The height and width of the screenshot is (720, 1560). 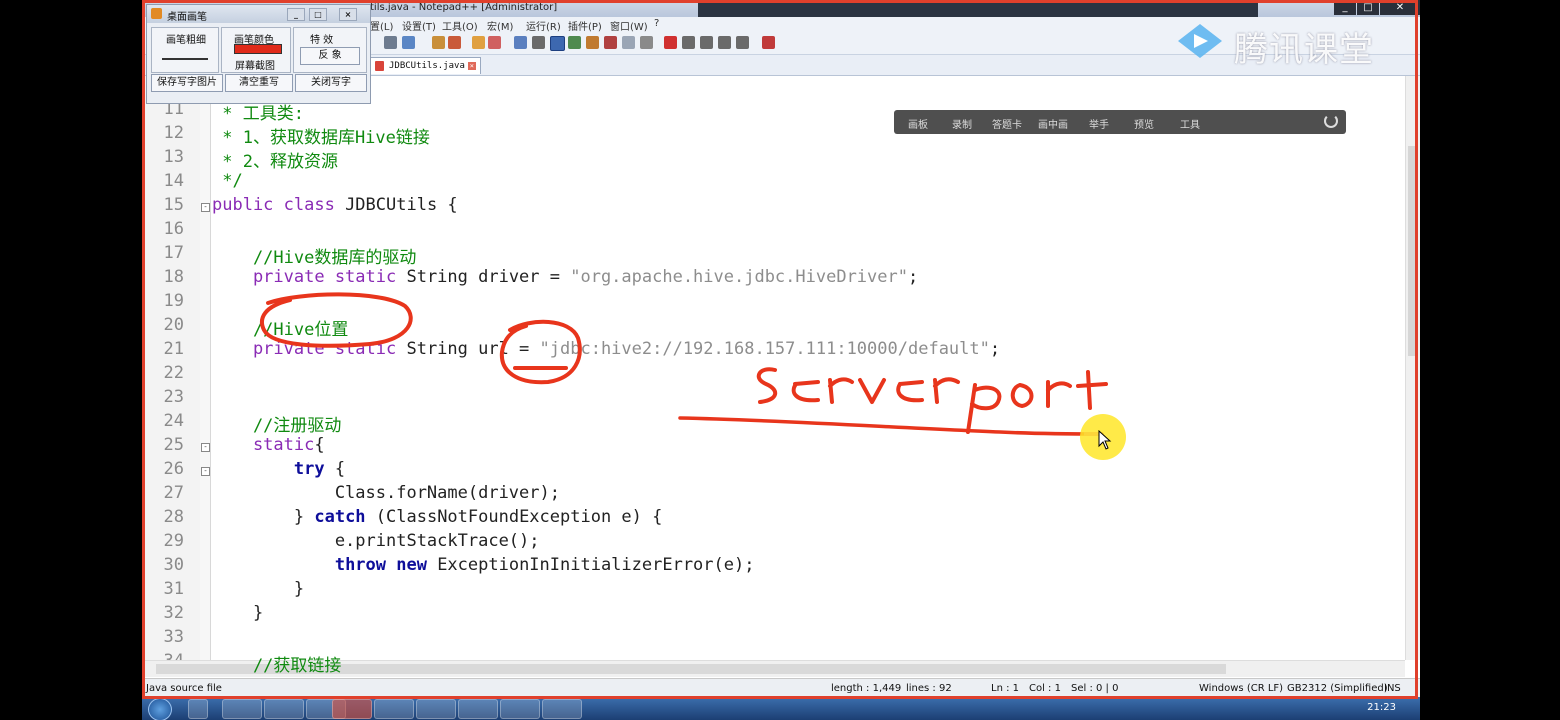 I want to click on circle-url, so click(x=540, y=352).